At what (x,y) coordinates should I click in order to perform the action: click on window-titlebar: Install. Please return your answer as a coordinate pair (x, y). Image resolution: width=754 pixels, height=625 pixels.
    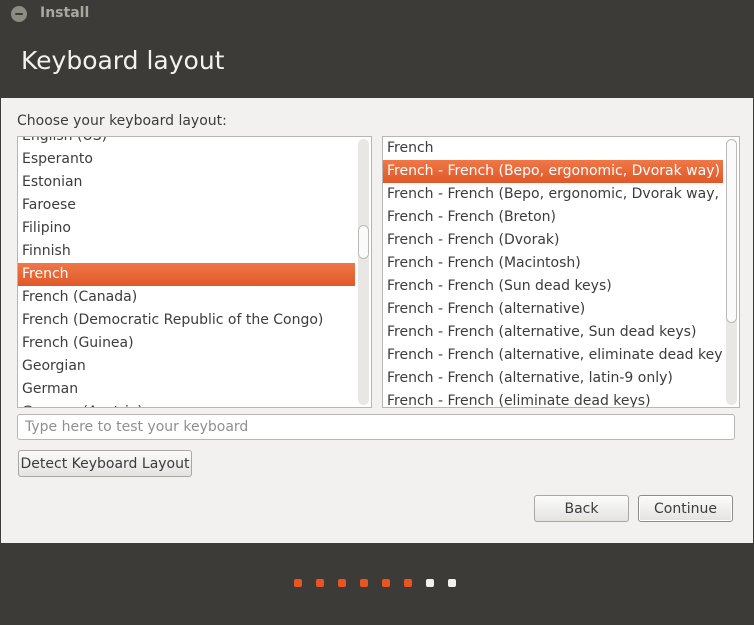
    Looking at the image, I should click on (377, 14).